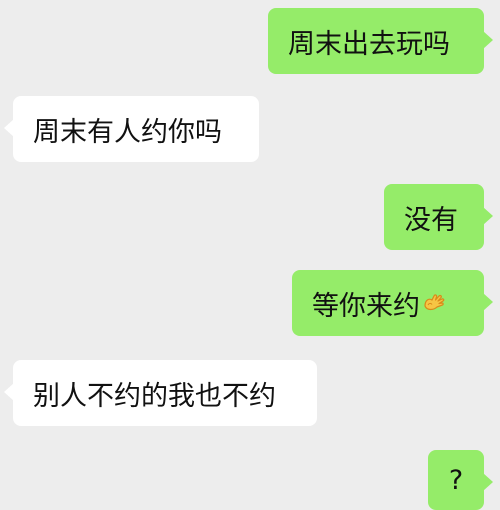  Describe the element at coordinates (456, 480) in the screenshot. I see `message-text: ?` at that location.